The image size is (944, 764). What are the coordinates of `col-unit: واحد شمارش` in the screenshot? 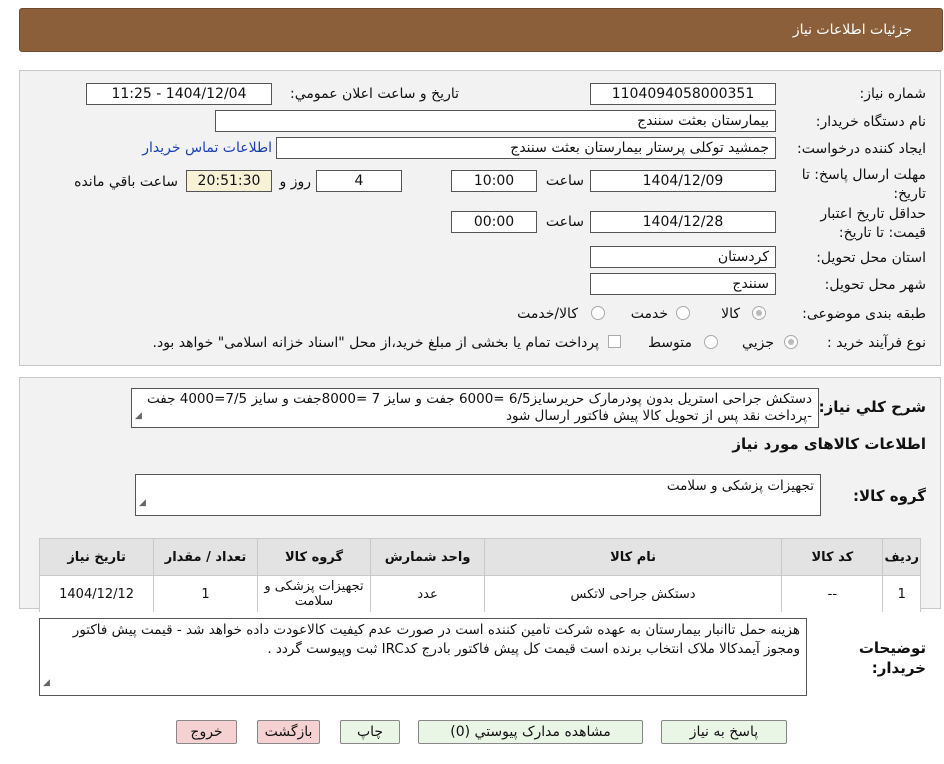 It's located at (427, 557).